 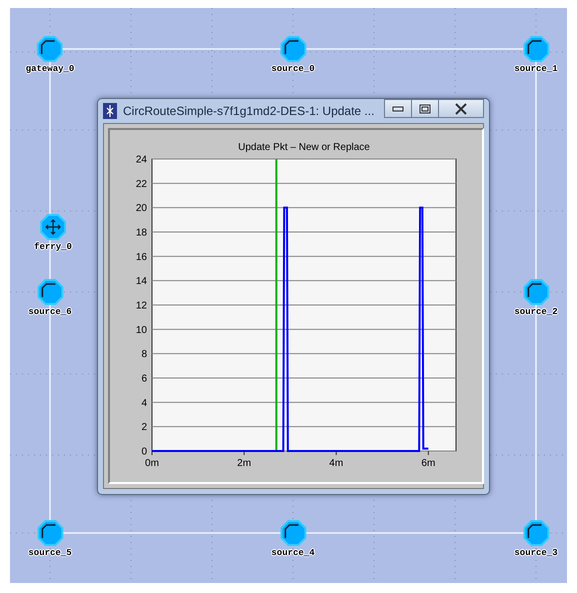 I want to click on node-label: source_6, so click(x=50, y=312).